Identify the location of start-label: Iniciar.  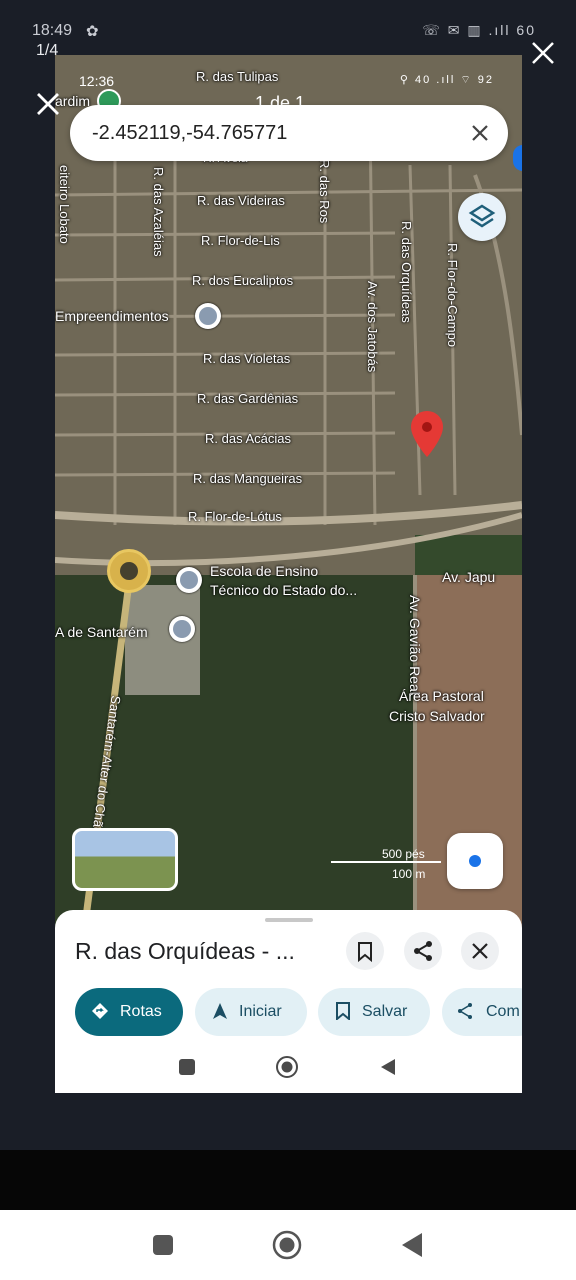
(260, 1011).